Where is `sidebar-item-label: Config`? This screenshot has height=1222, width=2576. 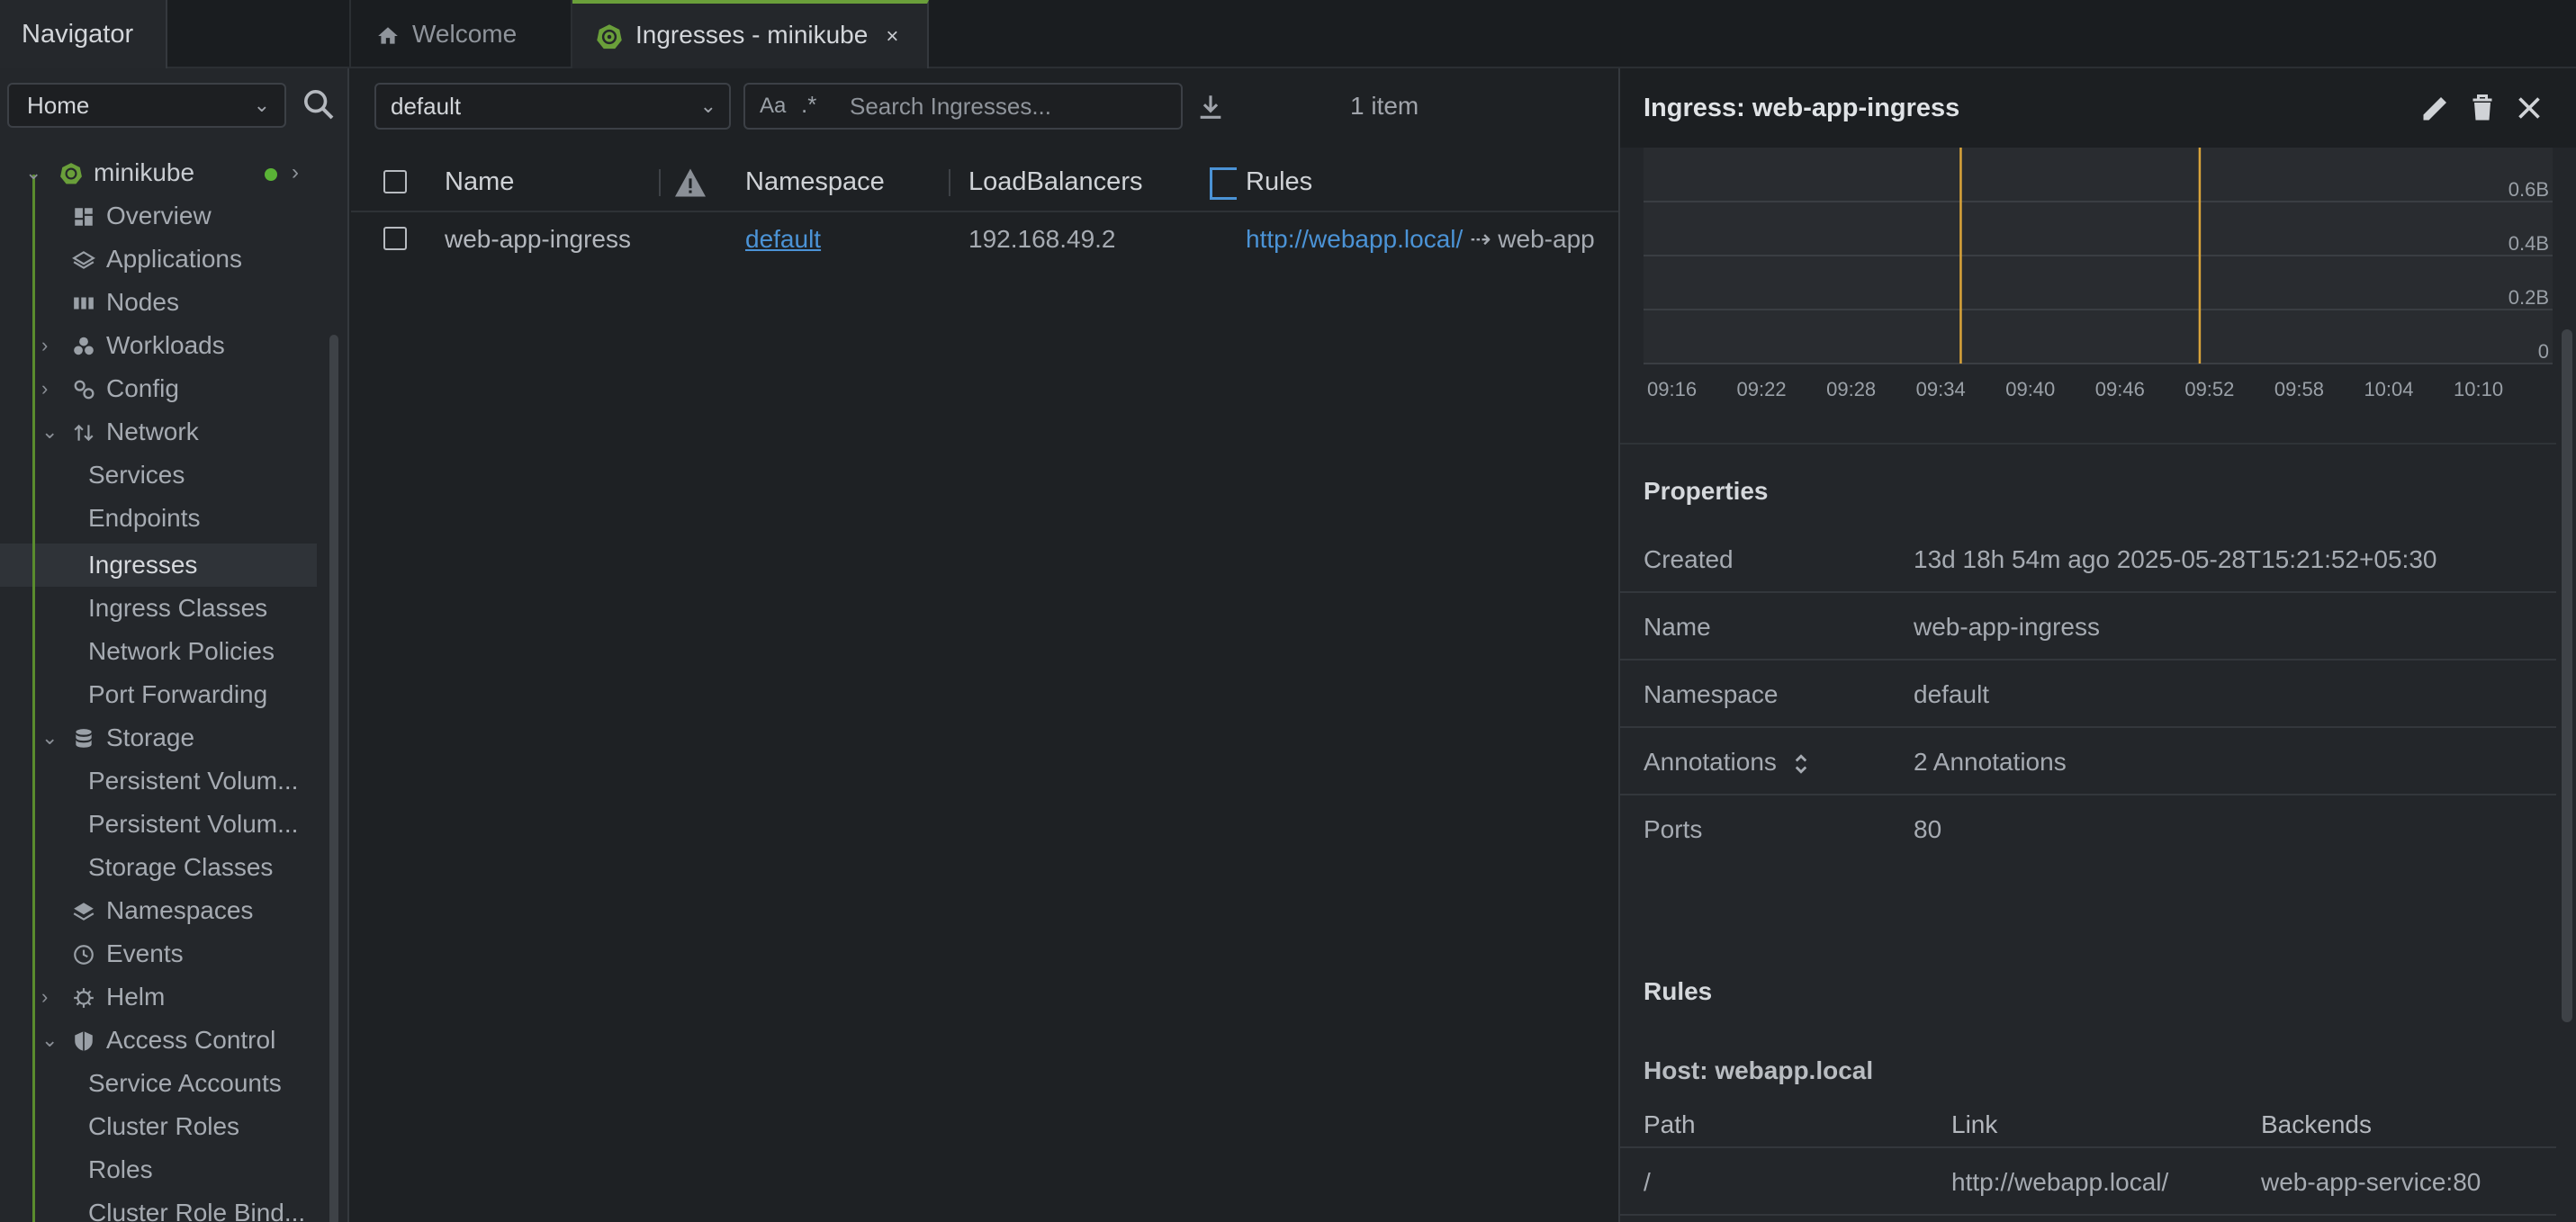 sidebar-item-label: Config is located at coordinates (142, 388).